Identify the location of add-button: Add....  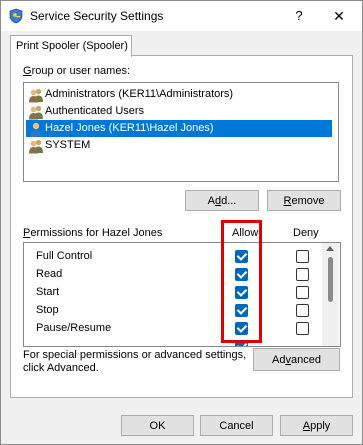
(222, 200).